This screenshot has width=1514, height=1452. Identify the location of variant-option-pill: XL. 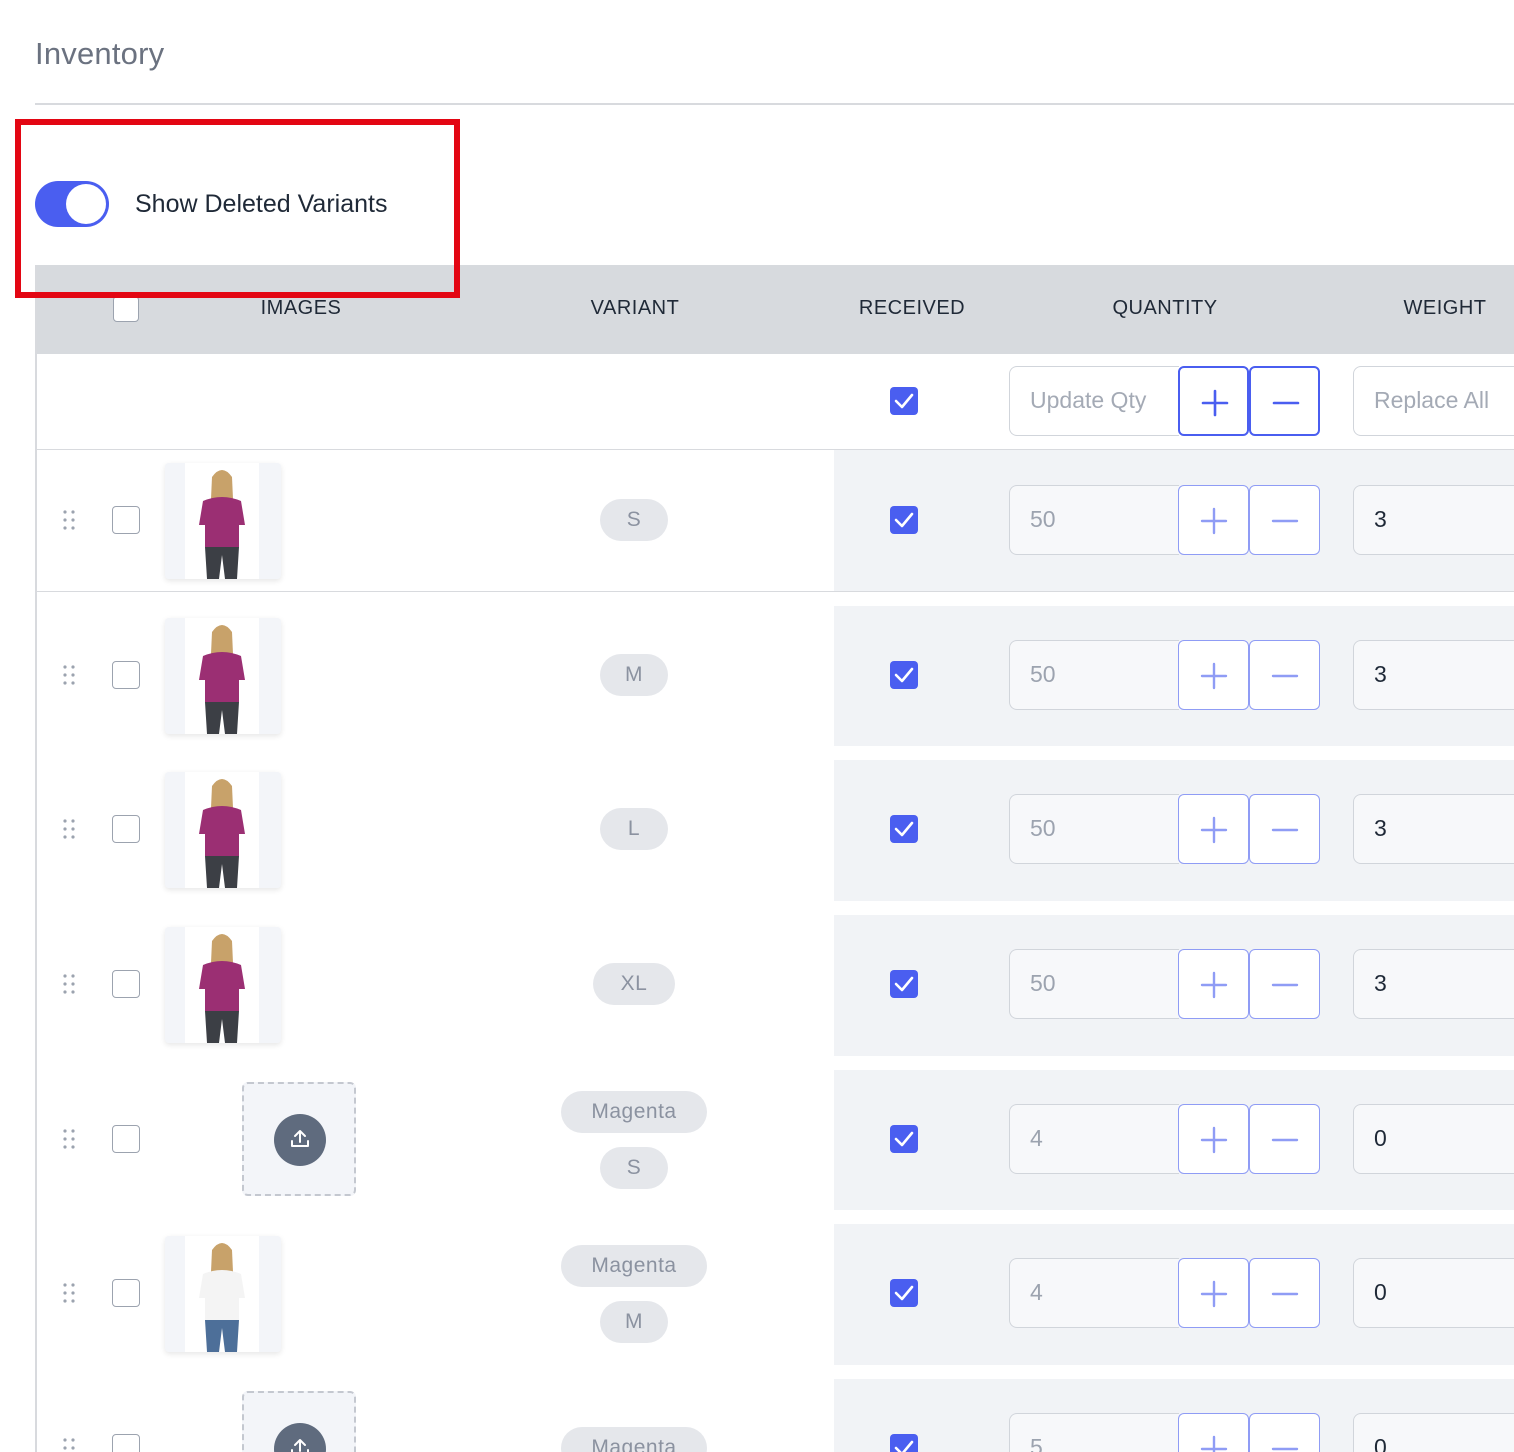
(634, 984).